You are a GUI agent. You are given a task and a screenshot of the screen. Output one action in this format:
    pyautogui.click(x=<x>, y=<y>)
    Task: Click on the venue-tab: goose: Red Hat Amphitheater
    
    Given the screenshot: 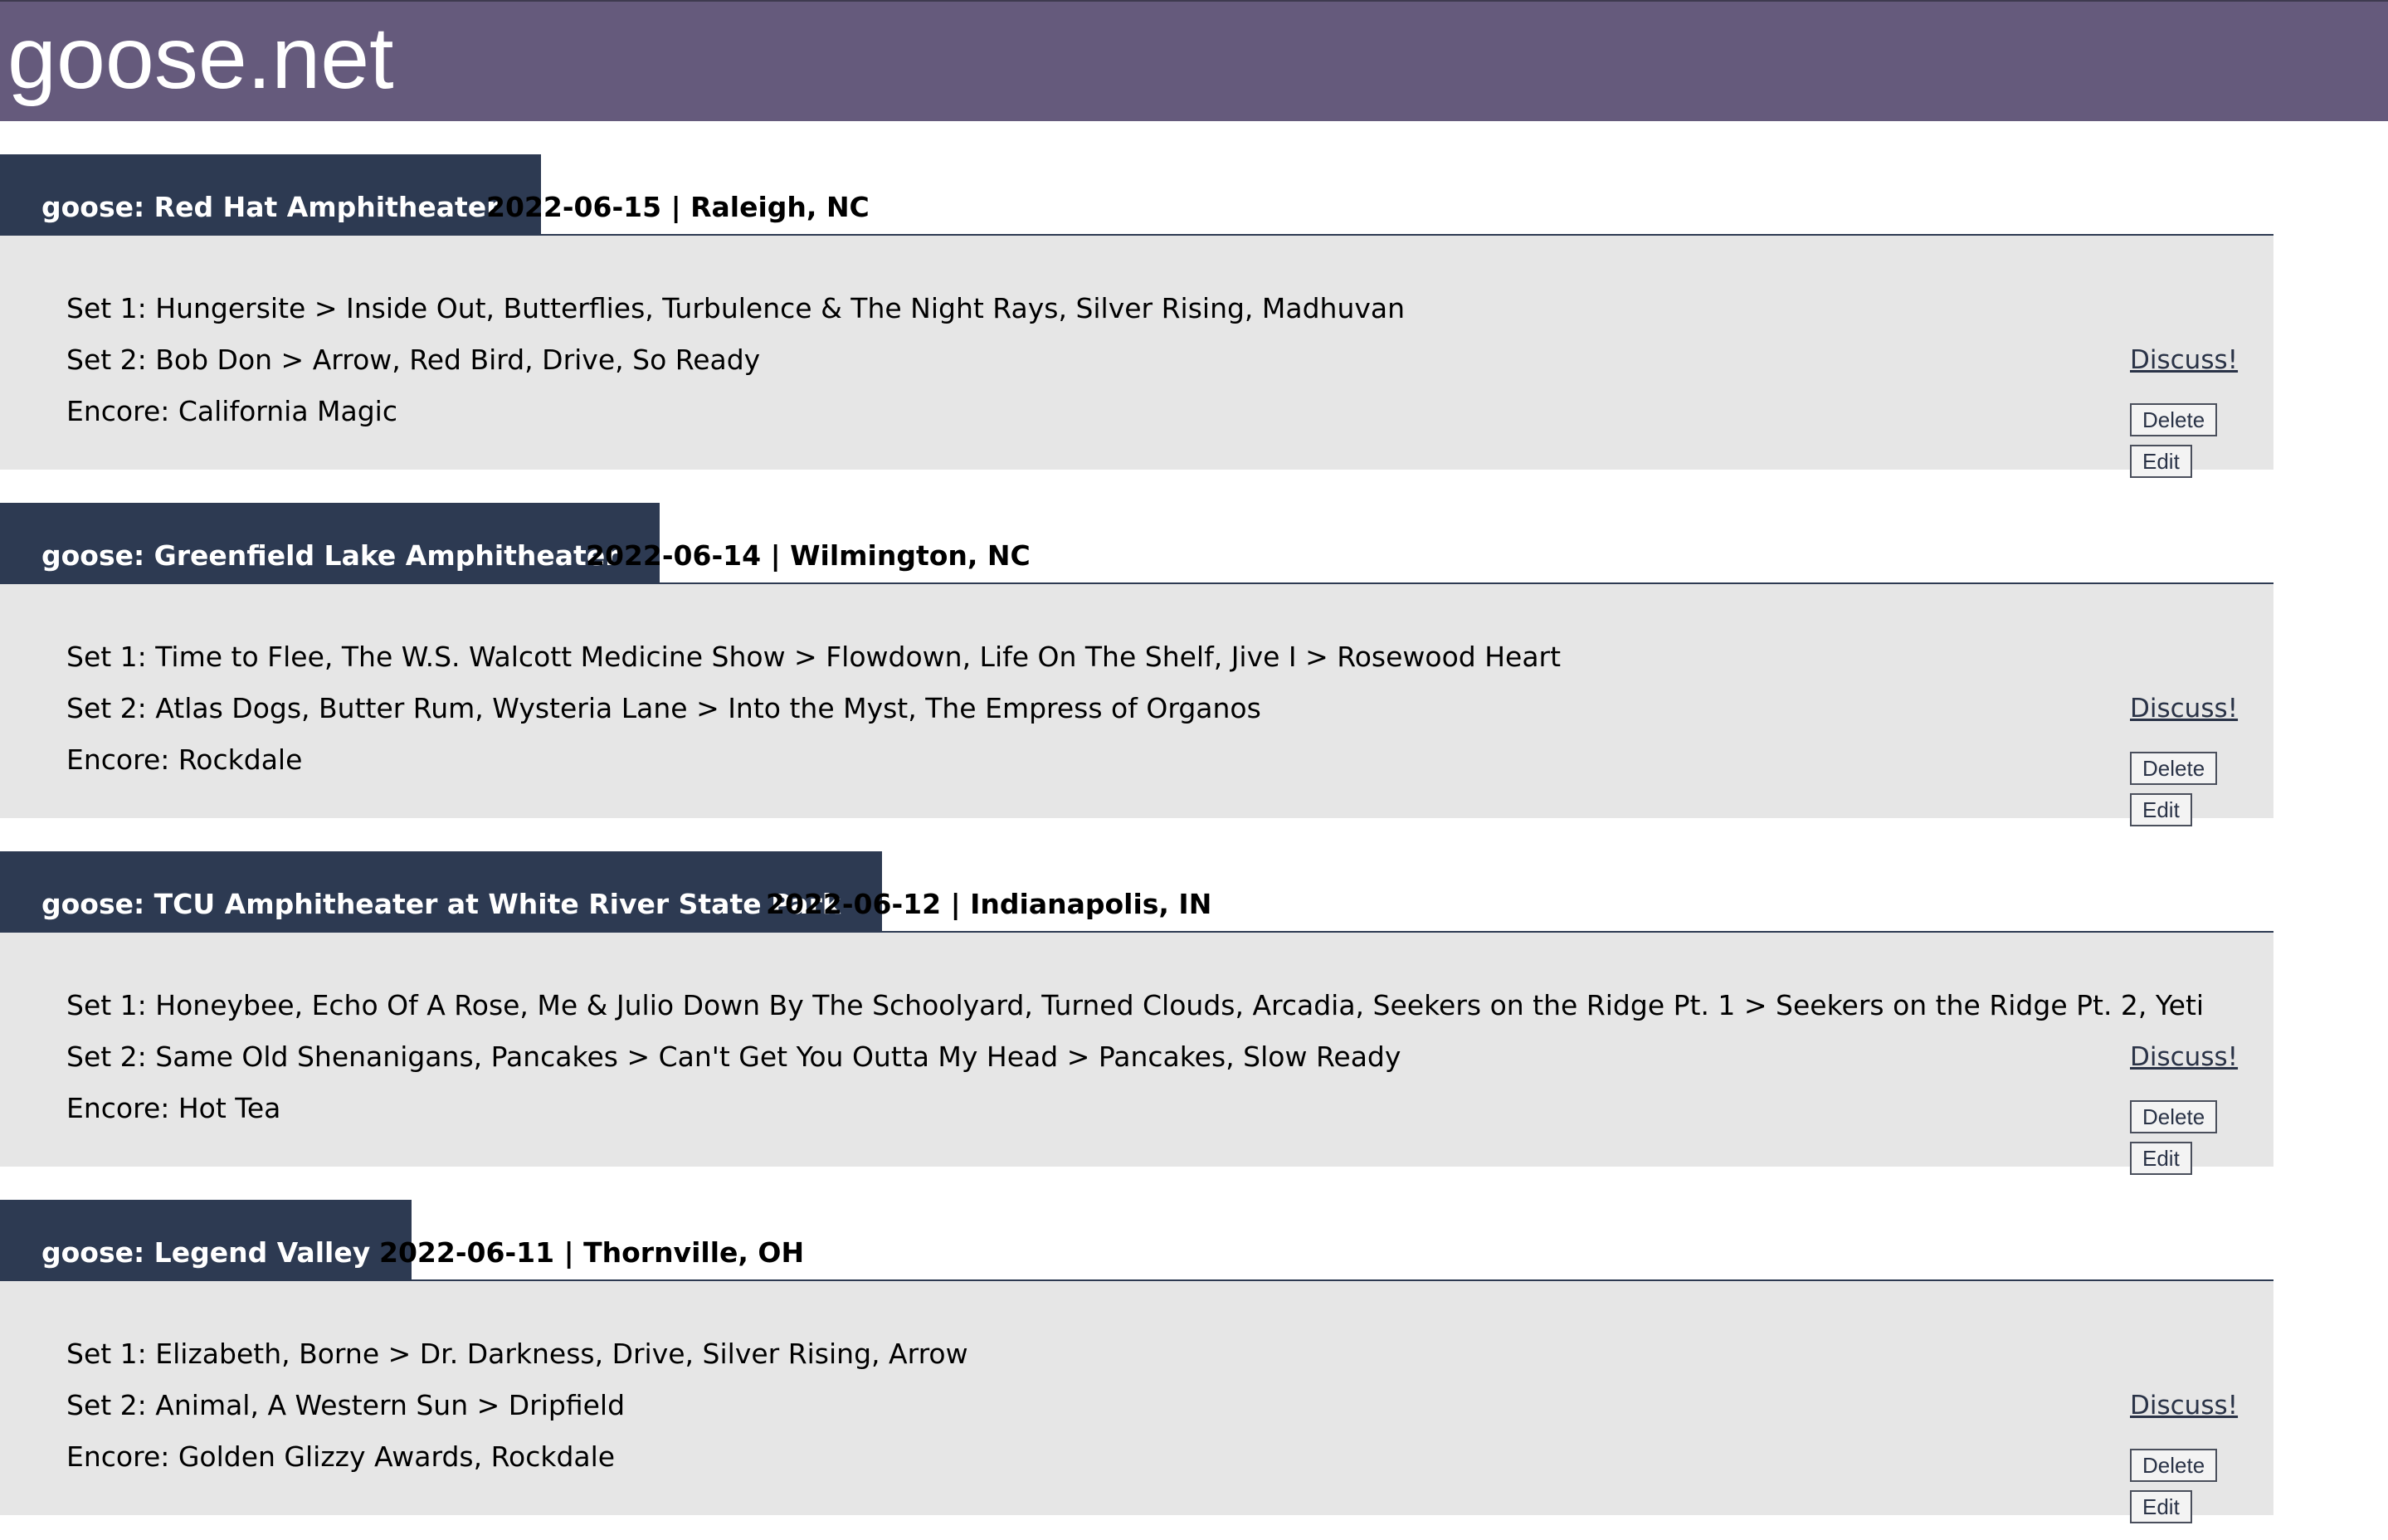 What is the action you would take?
    pyautogui.click(x=271, y=194)
    